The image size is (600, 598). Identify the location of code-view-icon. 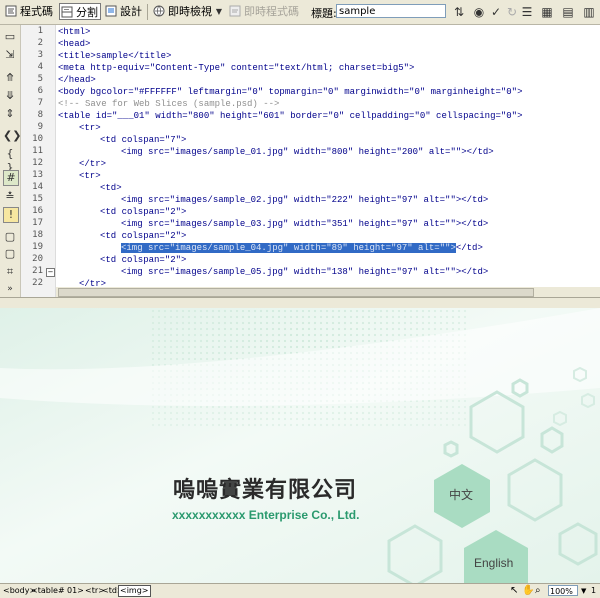
(11, 11).